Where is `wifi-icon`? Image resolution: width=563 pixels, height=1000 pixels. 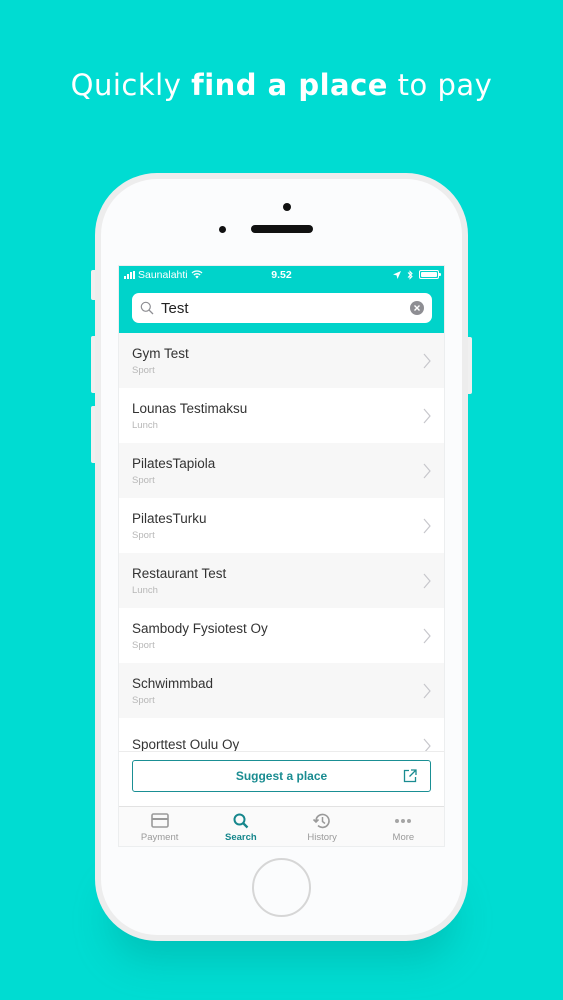 wifi-icon is located at coordinates (197, 274).